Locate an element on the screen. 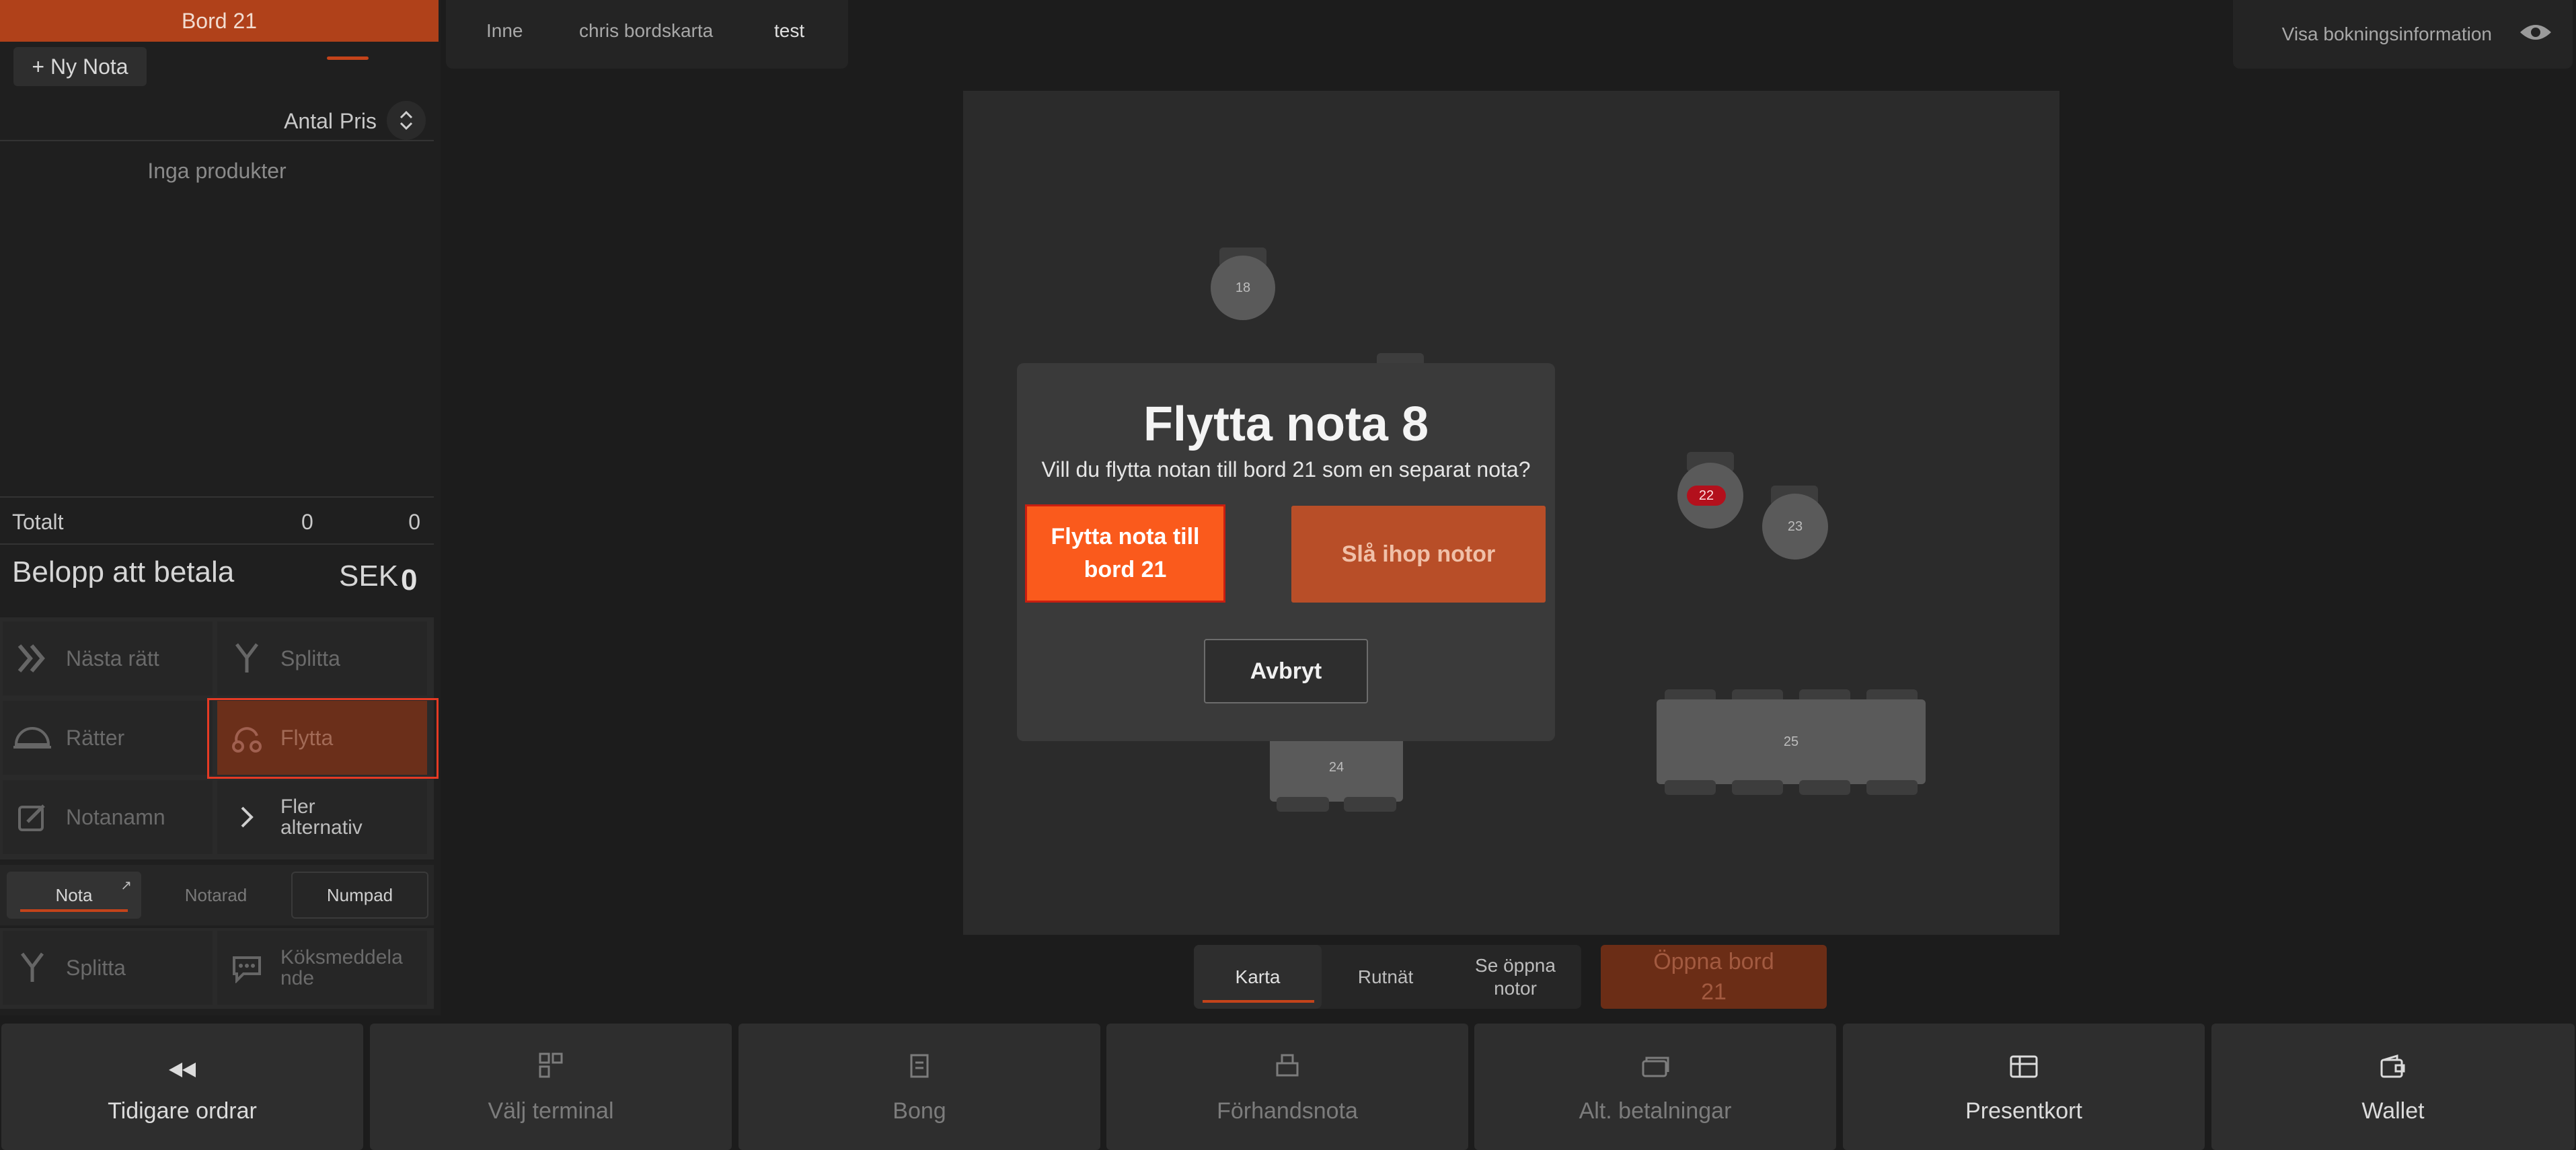 Image resolution: width=2576 pixels, height=1150 pixels. more-options-label: Fler alternativ is located at coordinates (321, 818).